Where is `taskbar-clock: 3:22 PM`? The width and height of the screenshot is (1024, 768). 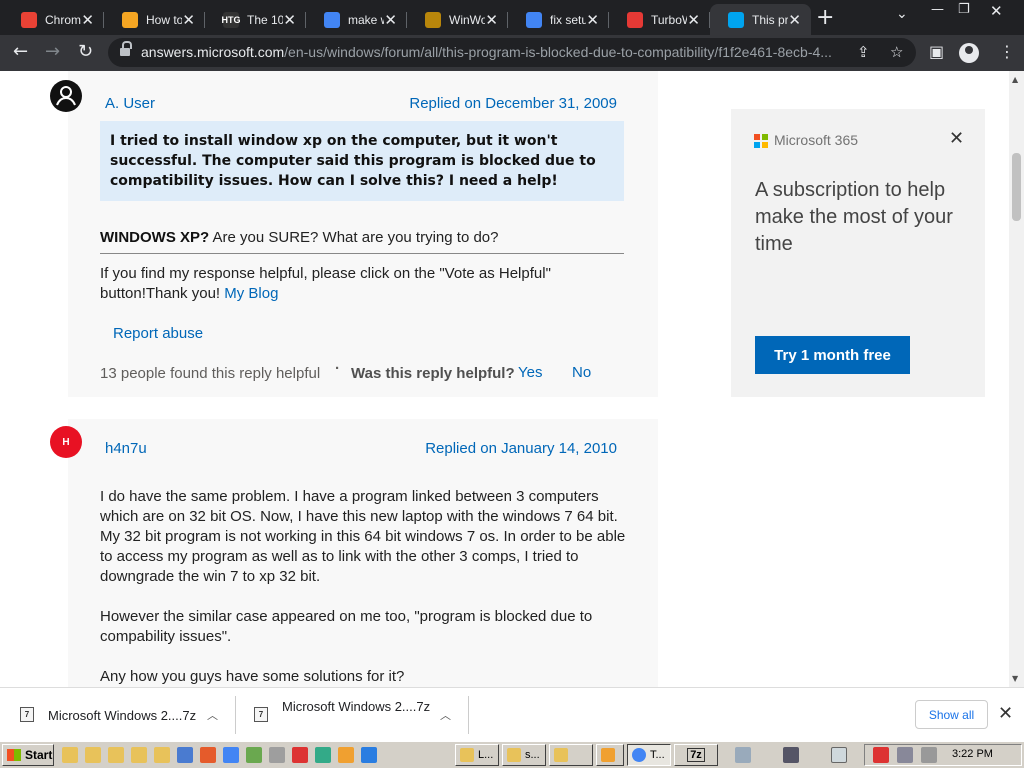 taskbar-clock: 3:22 PM is located at coordinates (972, 754).